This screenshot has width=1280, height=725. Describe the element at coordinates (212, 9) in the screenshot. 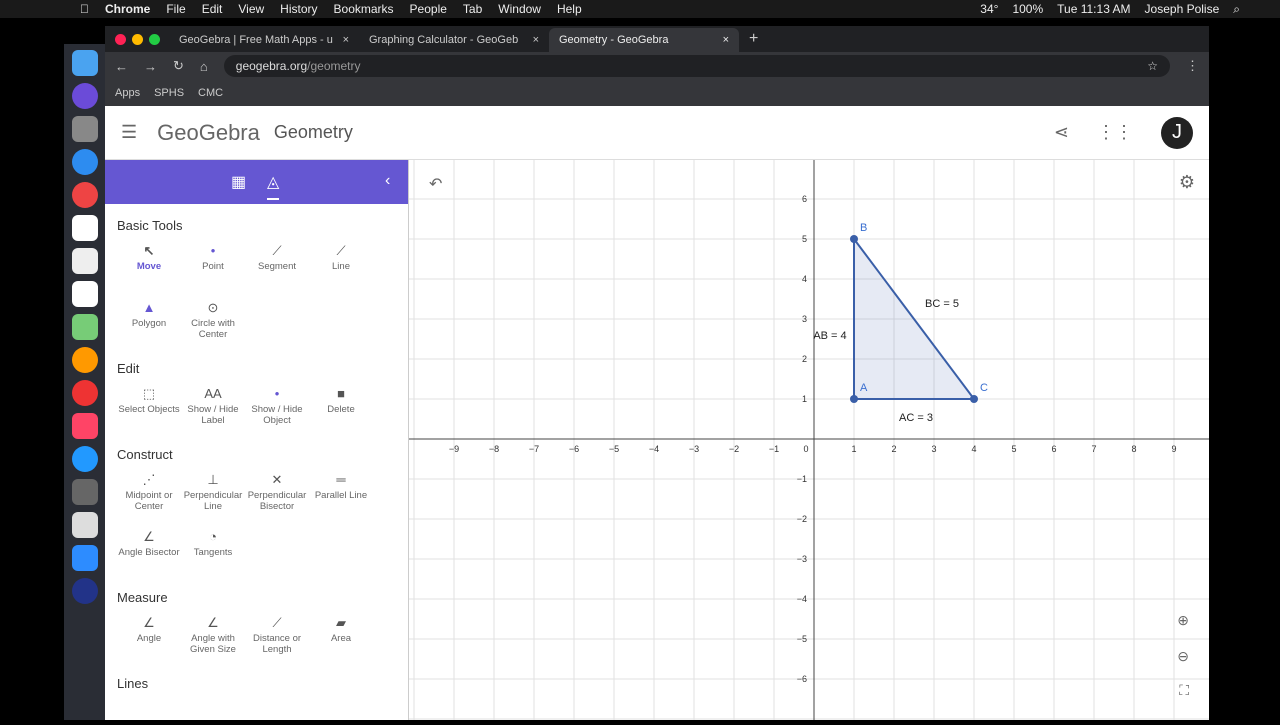

I see `menu-edit: Edit` at that location.